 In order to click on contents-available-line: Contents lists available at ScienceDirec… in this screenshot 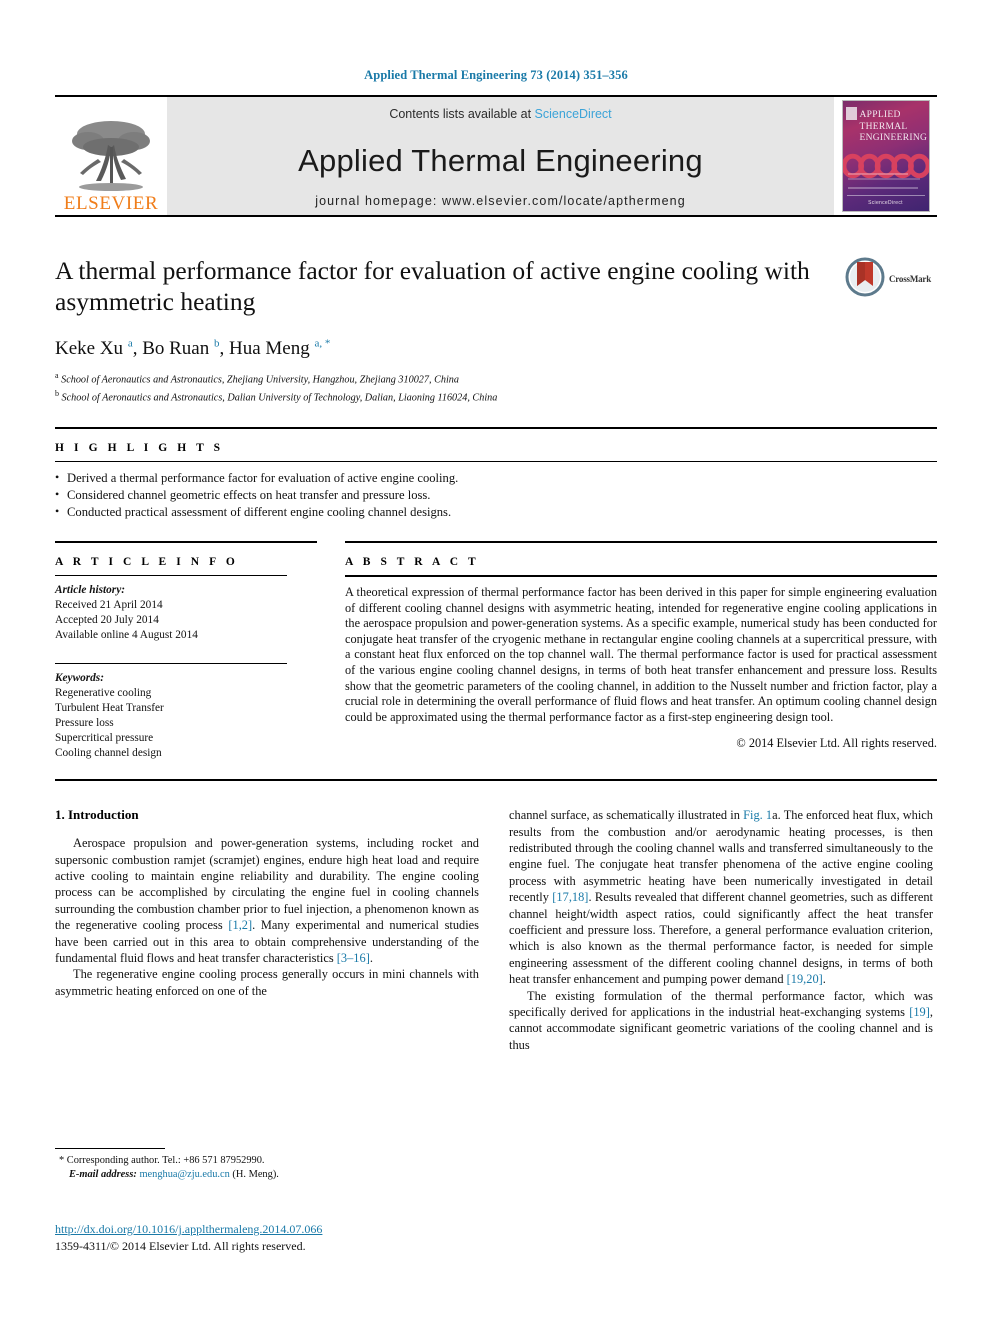, I will do `click(500, 114)`.